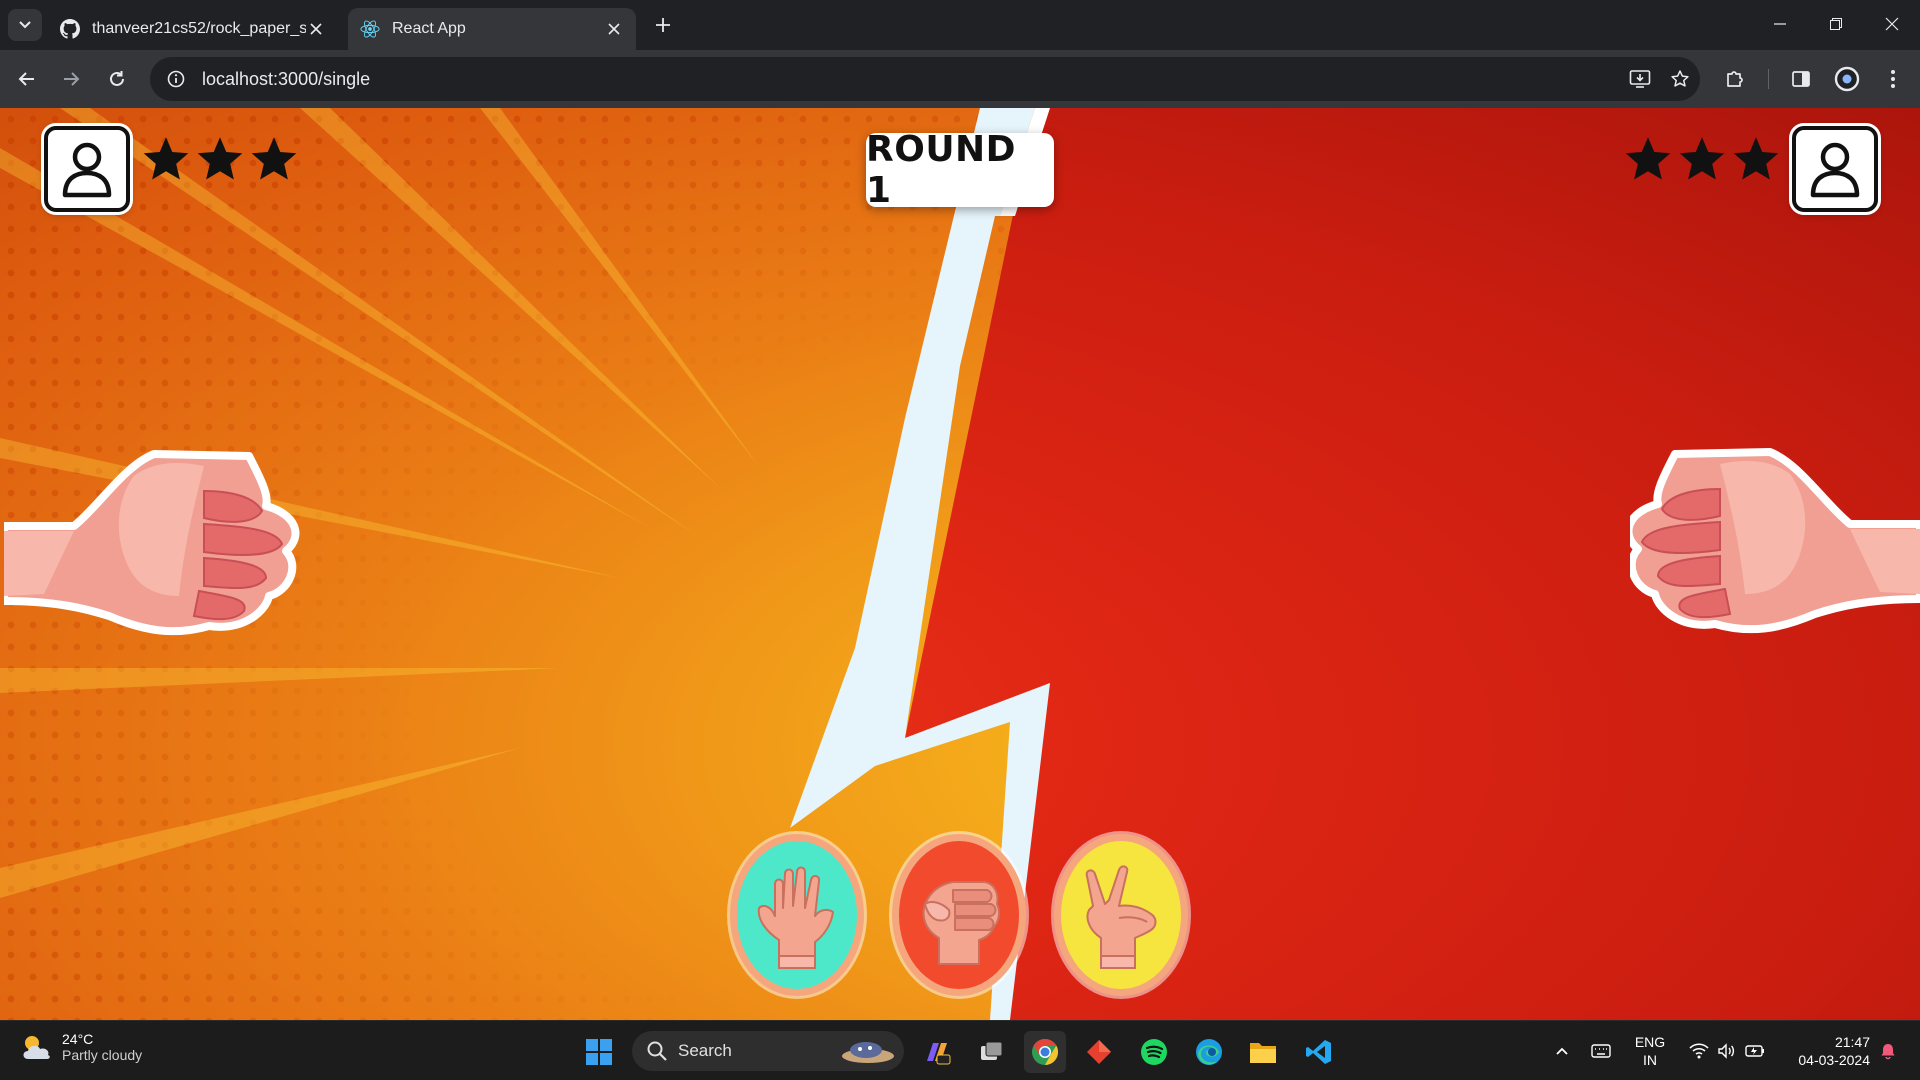 The width and height of the screenshot is (1920, 1080). What do you see at coordinates (868, 1052) in the screenshot?
I see `search-highlight-icon` at bounding box center [868, 1052].